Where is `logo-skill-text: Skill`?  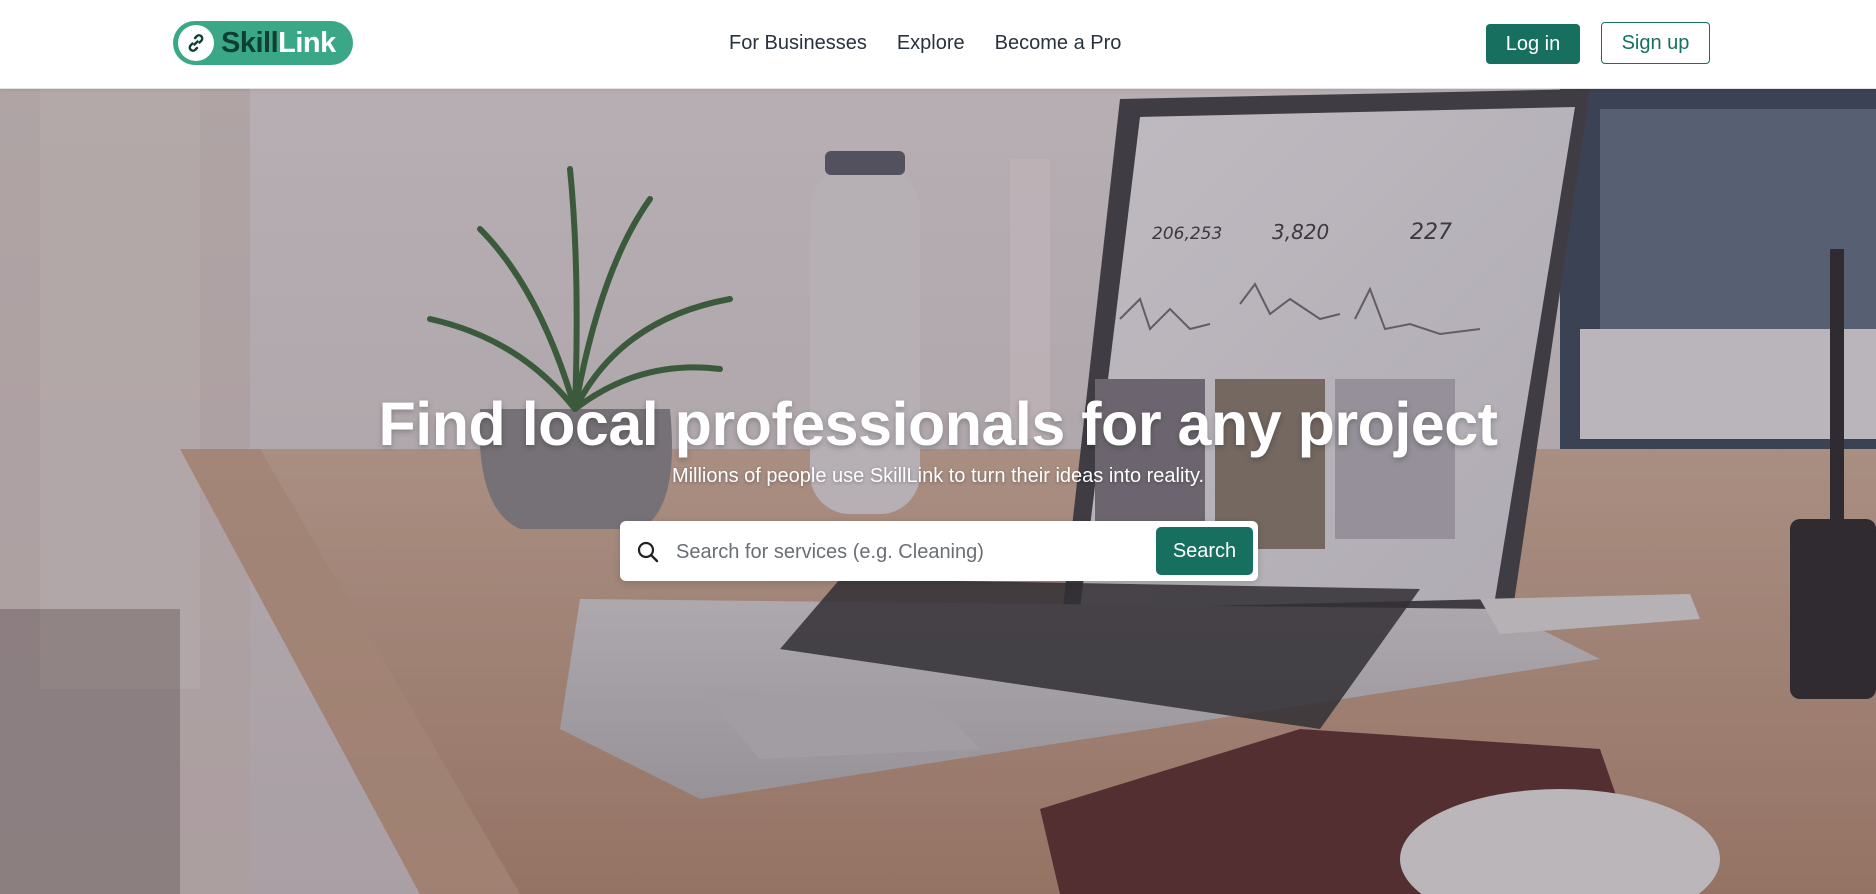 logo-skill-text: Skill is located at coordinates (250, 42).